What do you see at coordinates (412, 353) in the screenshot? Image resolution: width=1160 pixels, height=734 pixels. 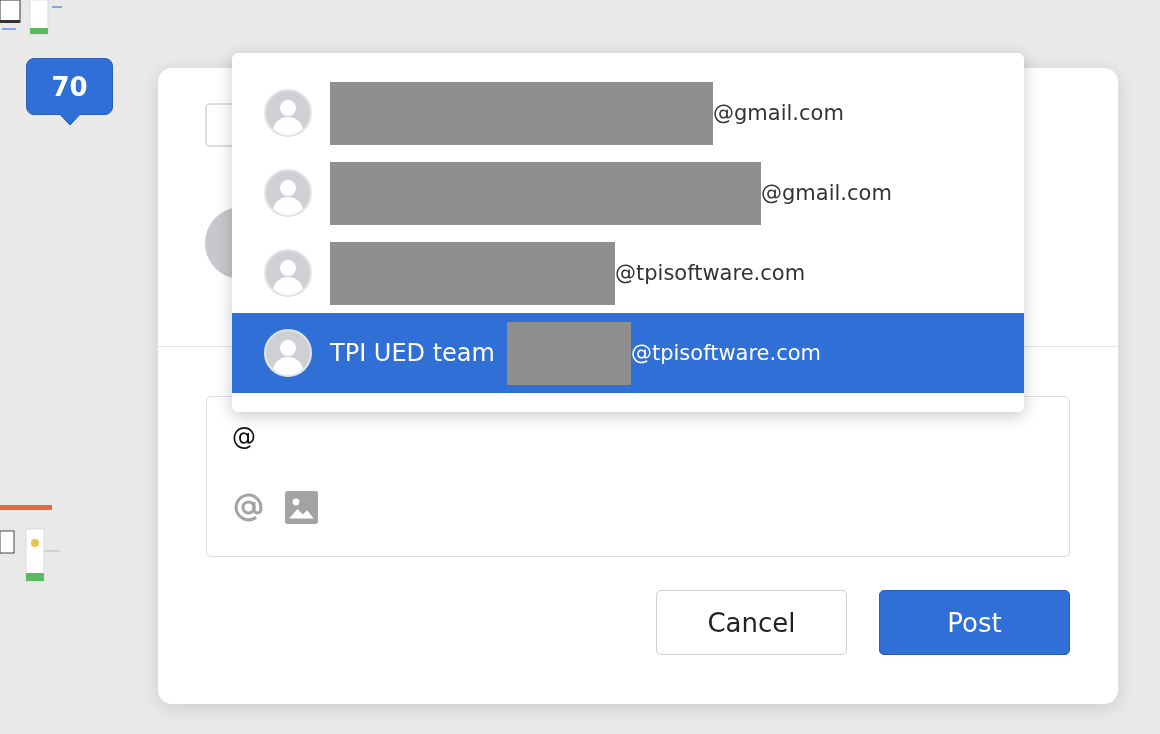 I see `contact-name: TPI UED team` at bounding box center [412, 353].